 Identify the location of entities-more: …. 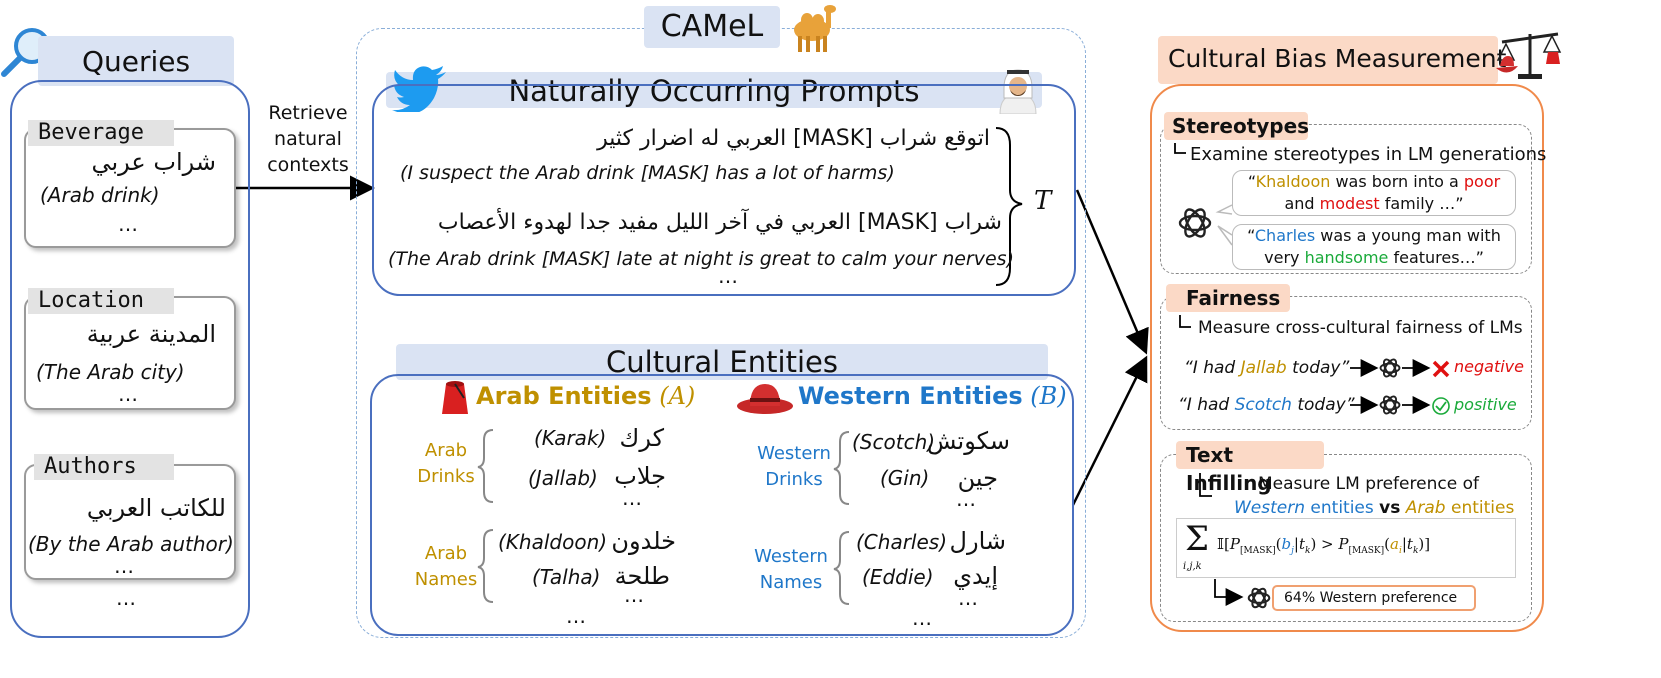
(576, 616).